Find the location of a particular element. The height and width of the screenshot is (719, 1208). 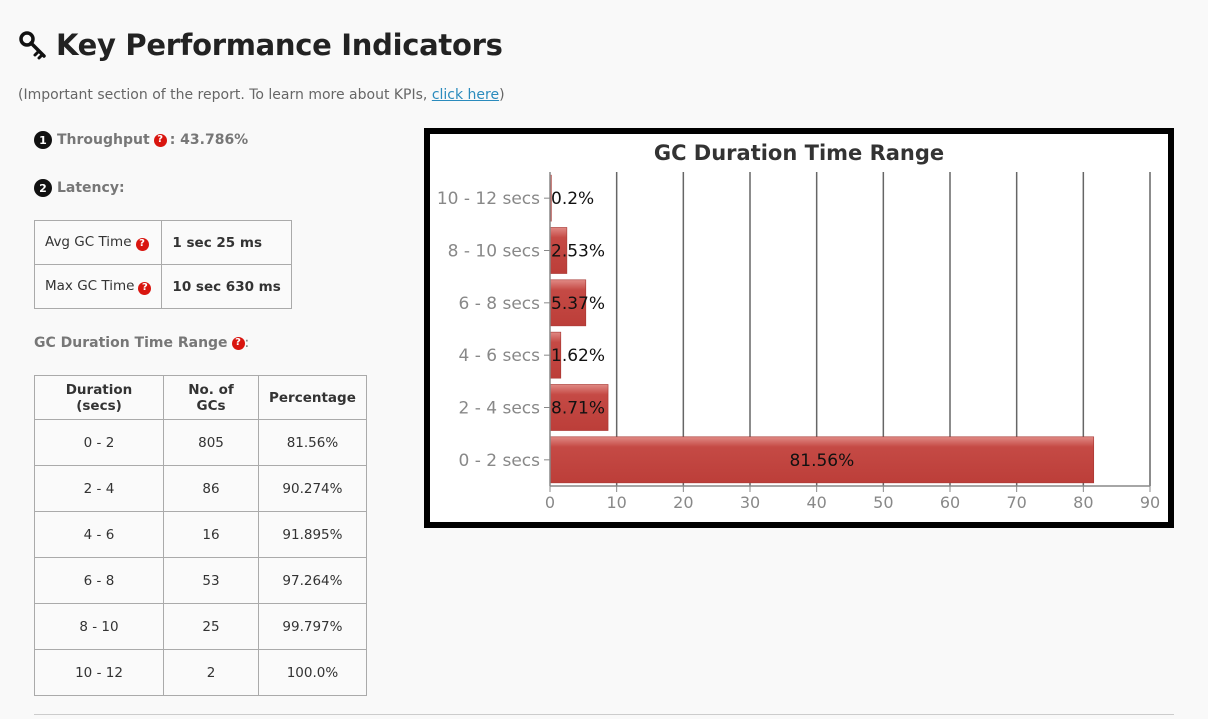

throughput-label: Throughput is located at coordinates (103, 140).